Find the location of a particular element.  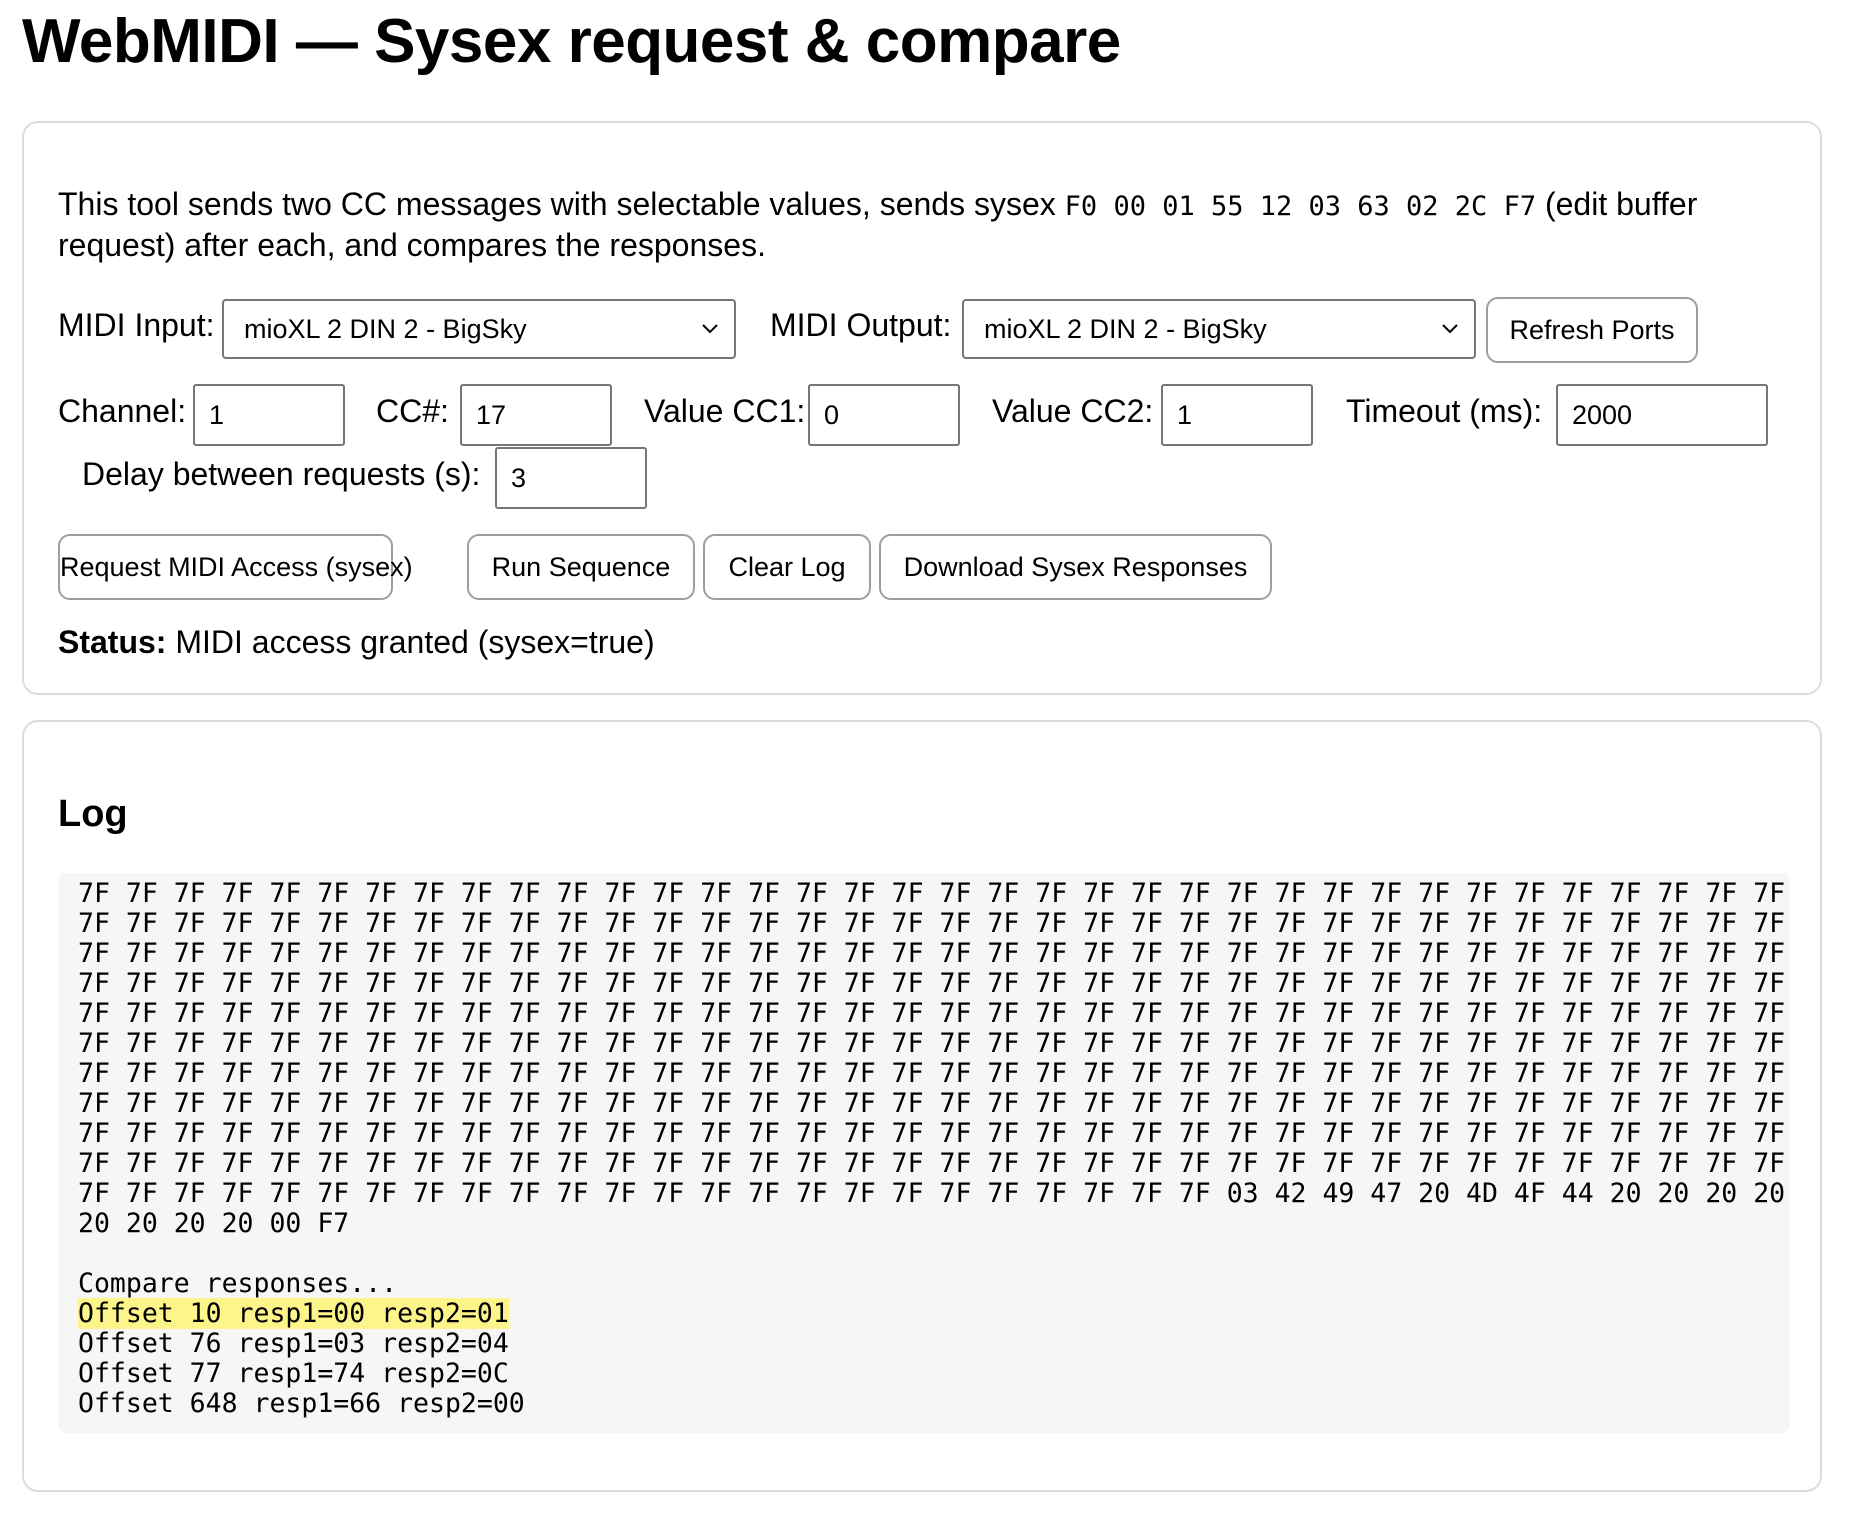

midi-output-select: mioXL 2 DIN 2 - BigSky is located at coordinates (1219, 329).